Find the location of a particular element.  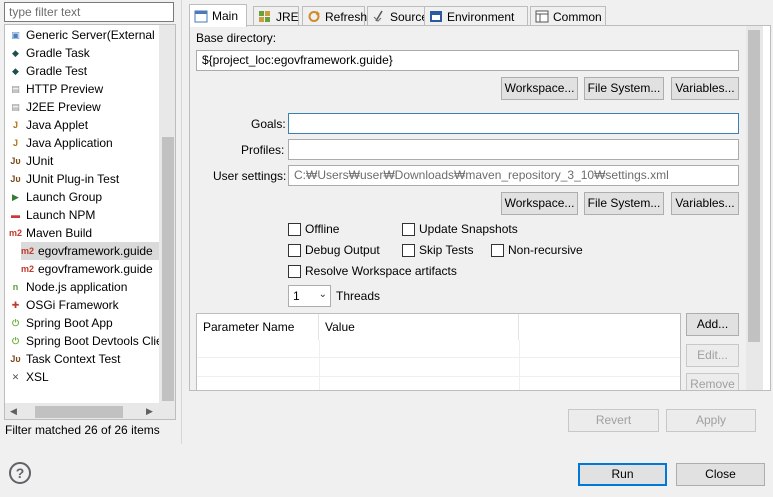

offline-checkbox: Offline is located at coordinates (313, 229).